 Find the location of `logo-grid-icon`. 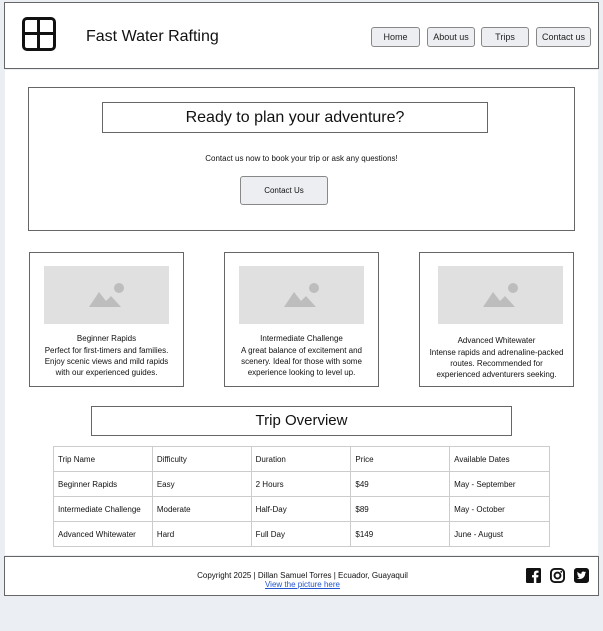

logo-grid-icon is located at coordinates (39, 34).